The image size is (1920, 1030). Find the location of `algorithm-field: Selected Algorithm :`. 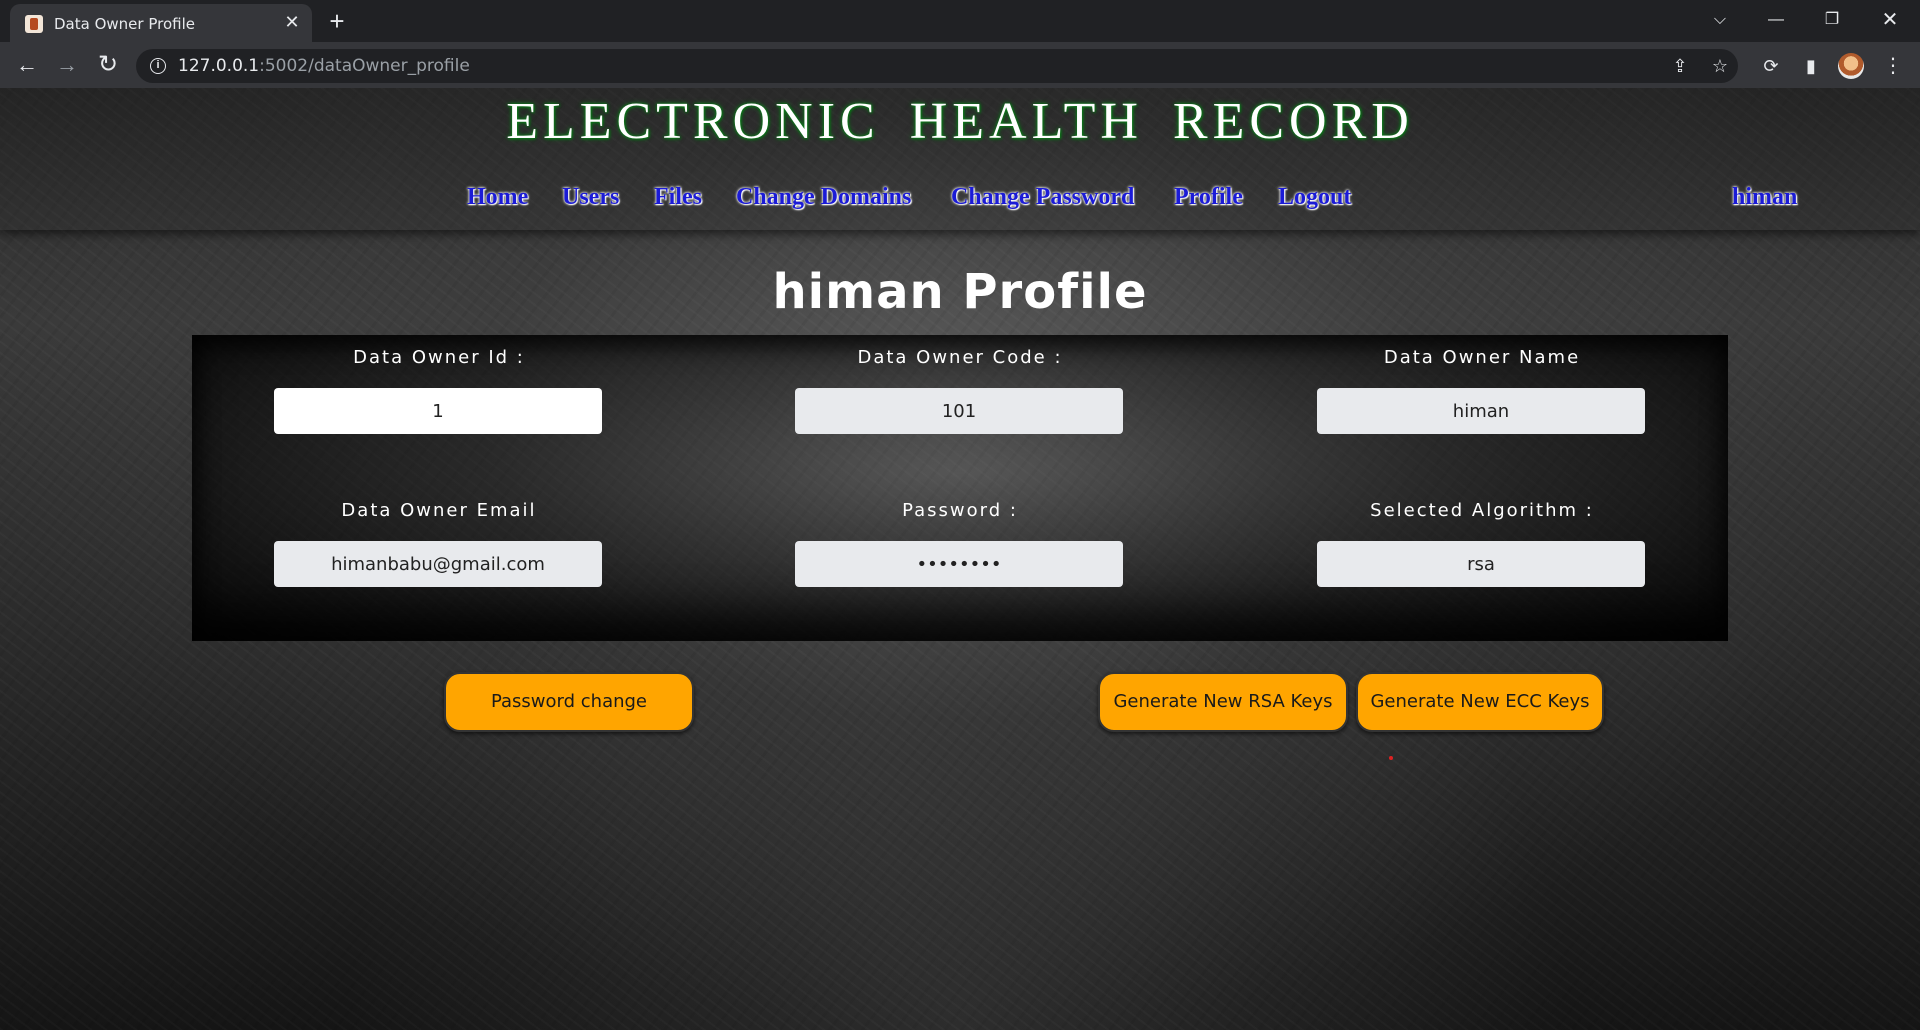

algorithm-field: Selected Algorithm : is located at coordinates (1482, 543).